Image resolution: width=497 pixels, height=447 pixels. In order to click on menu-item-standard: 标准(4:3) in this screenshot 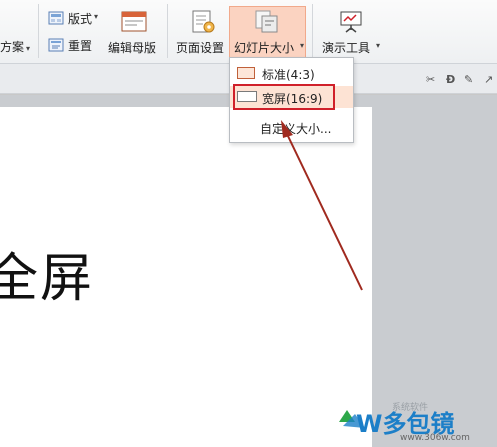, I will do `click(291, 73)`.